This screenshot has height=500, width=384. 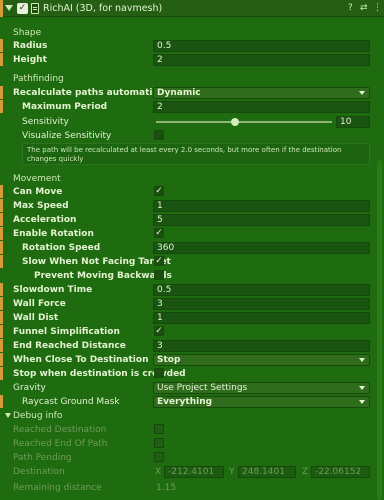 I want to click on funnel-simplification-checkbox: ✓, so click(x=159, y=331).